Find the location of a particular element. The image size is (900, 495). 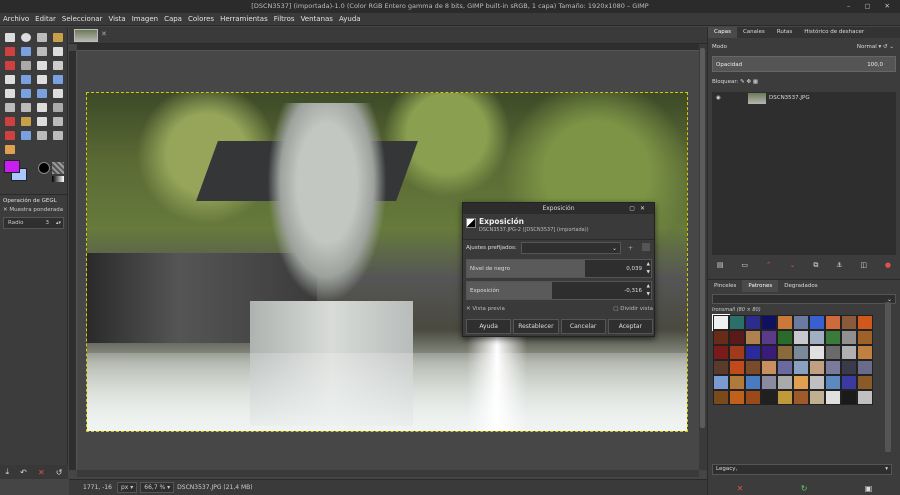

cancel-button: Cancelar is located at coordinates (583, 326).